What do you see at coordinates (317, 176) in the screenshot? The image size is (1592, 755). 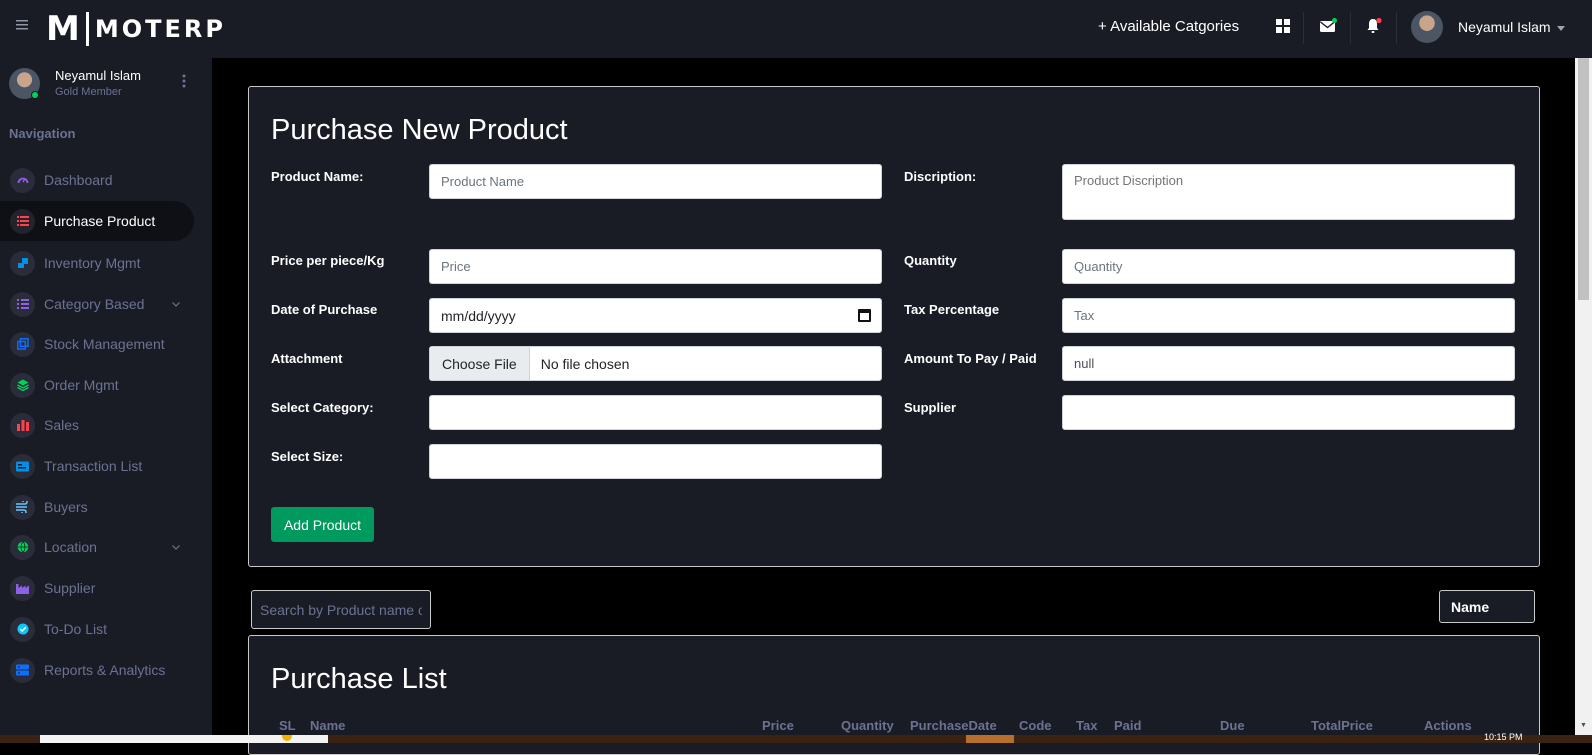 I see `product-name-label: Product Name:` at bounding box center [317, 176].